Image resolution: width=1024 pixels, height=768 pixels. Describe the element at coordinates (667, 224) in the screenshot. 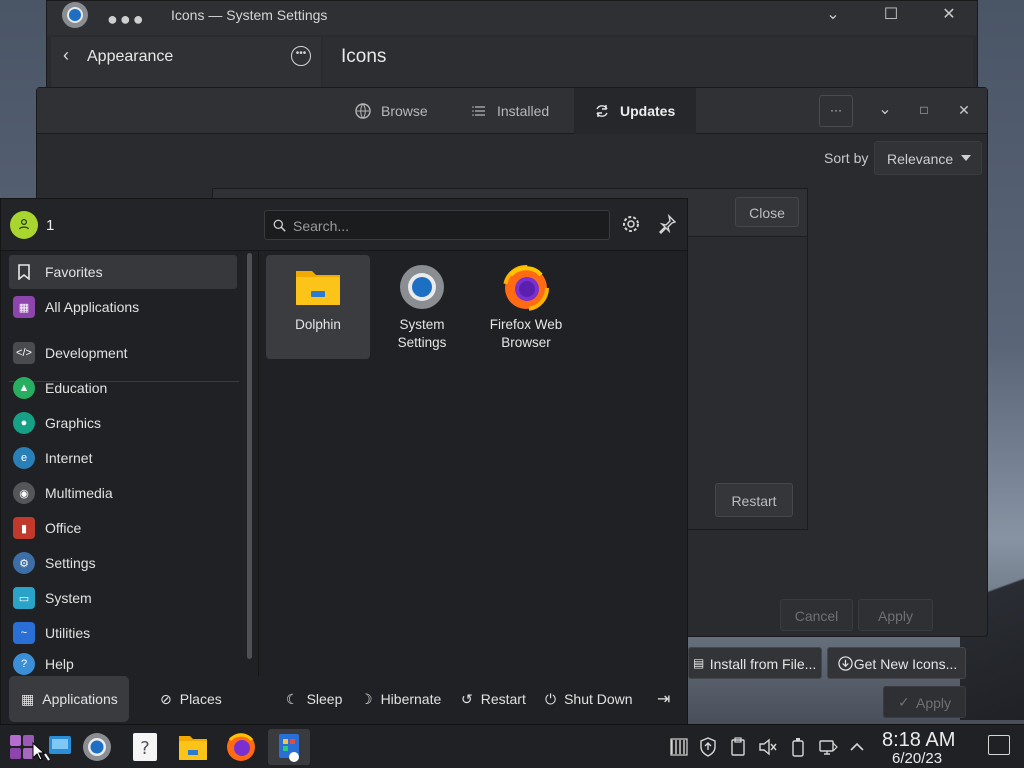

I see `pin-icon` at that location.